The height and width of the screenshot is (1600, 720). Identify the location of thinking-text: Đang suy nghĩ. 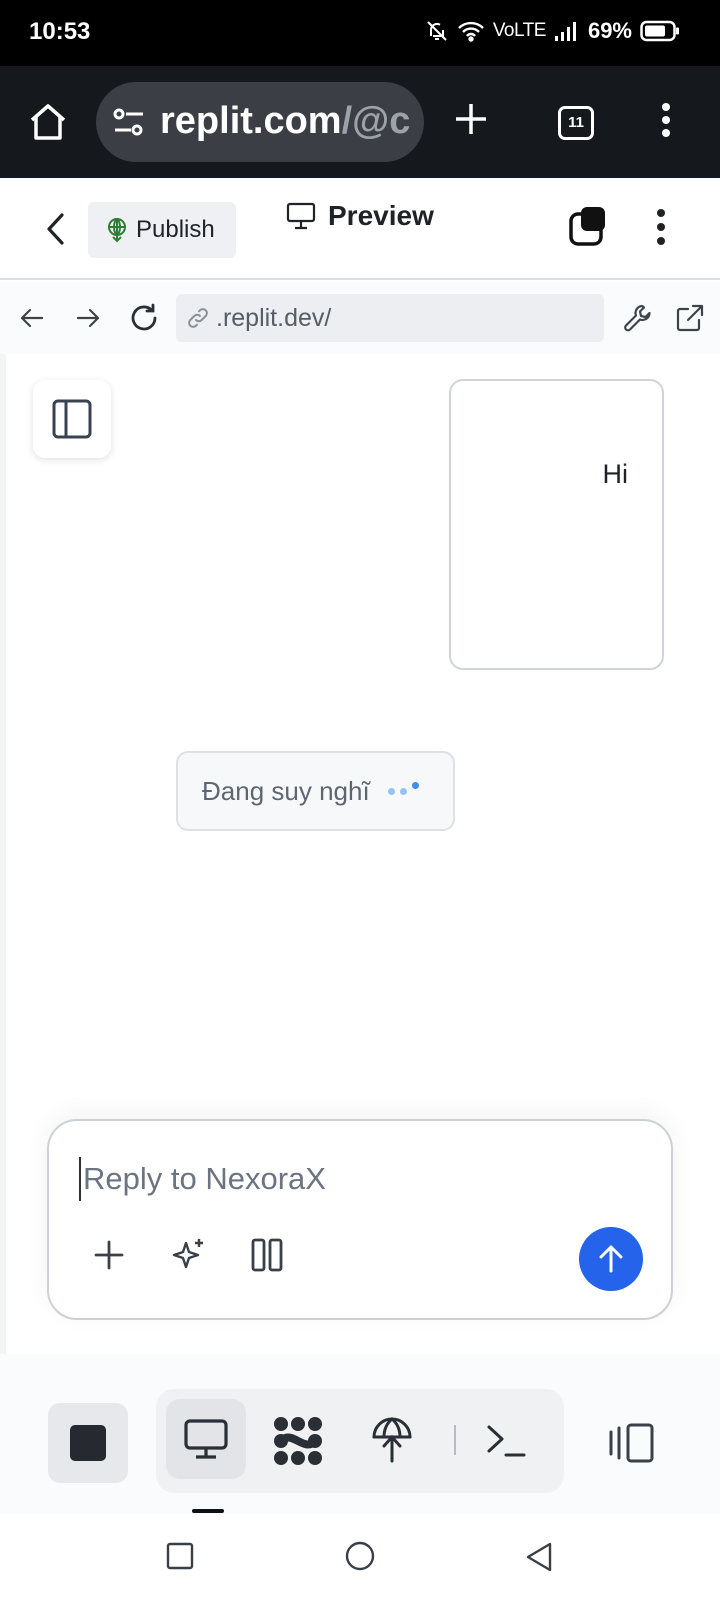
(286, 790).